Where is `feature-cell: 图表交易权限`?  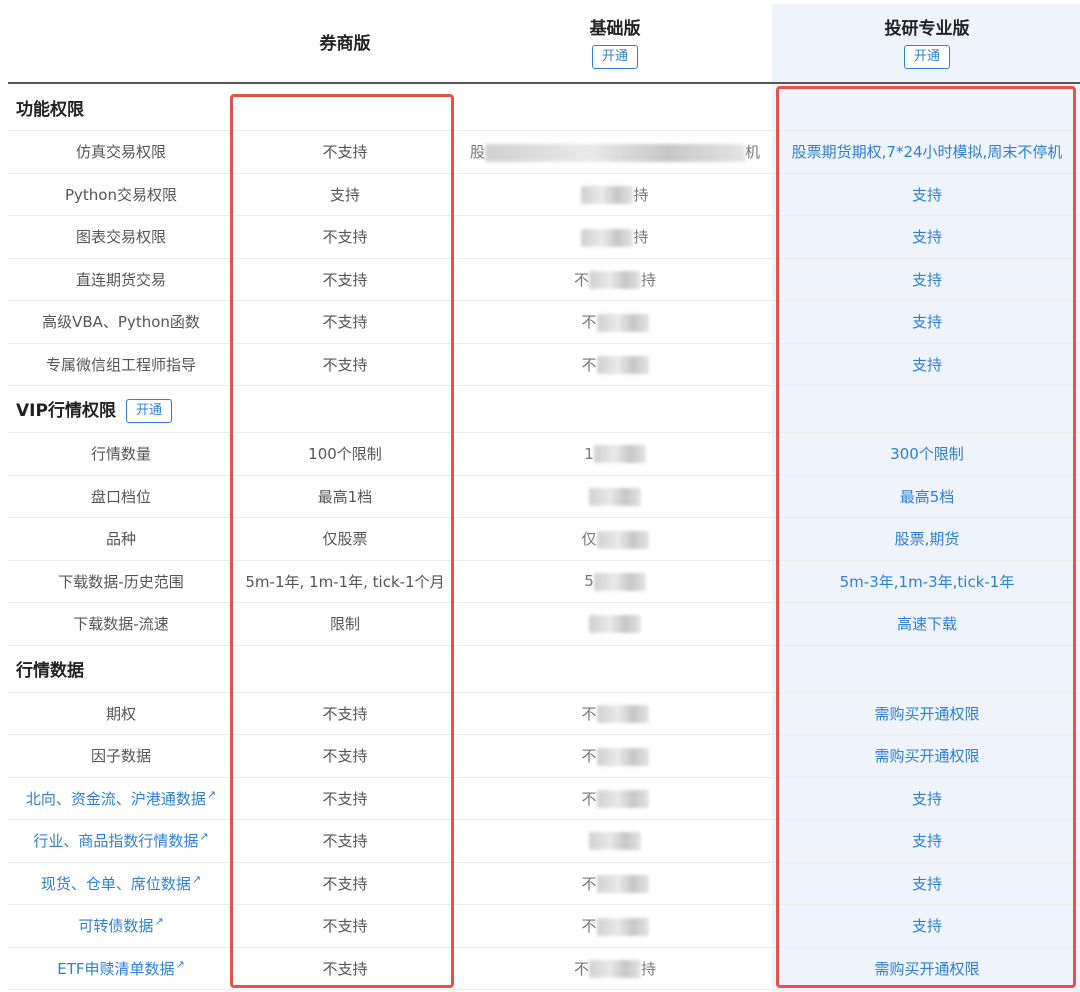
feature-cell: 图表交易权限 is located at coordinates (121, 237).